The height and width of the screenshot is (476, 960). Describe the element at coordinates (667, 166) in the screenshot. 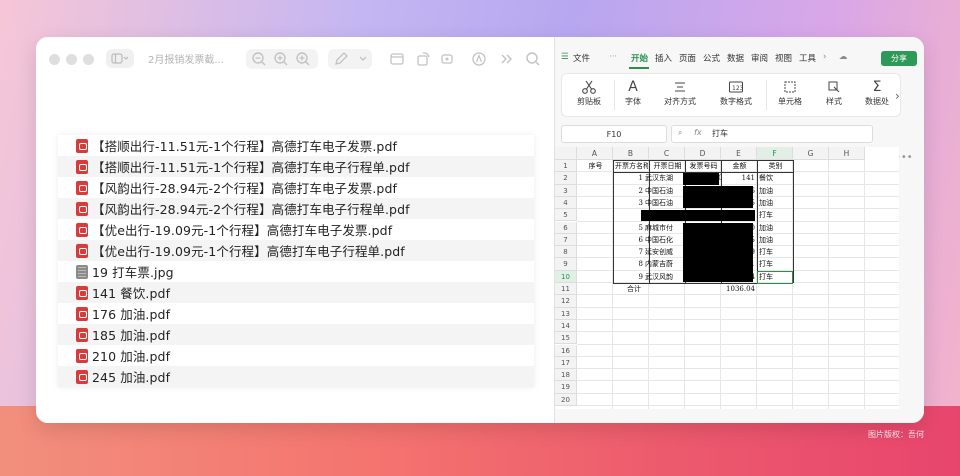

I see `header-cell: 开票日期` at that location.